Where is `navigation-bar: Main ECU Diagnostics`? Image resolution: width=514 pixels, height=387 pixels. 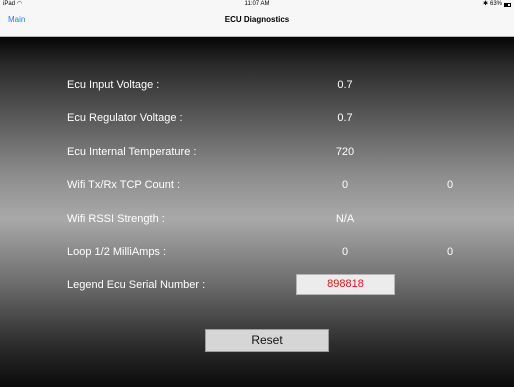 navigation-bar: Main ECU Diagnostics is located at coordinates (257, 23).